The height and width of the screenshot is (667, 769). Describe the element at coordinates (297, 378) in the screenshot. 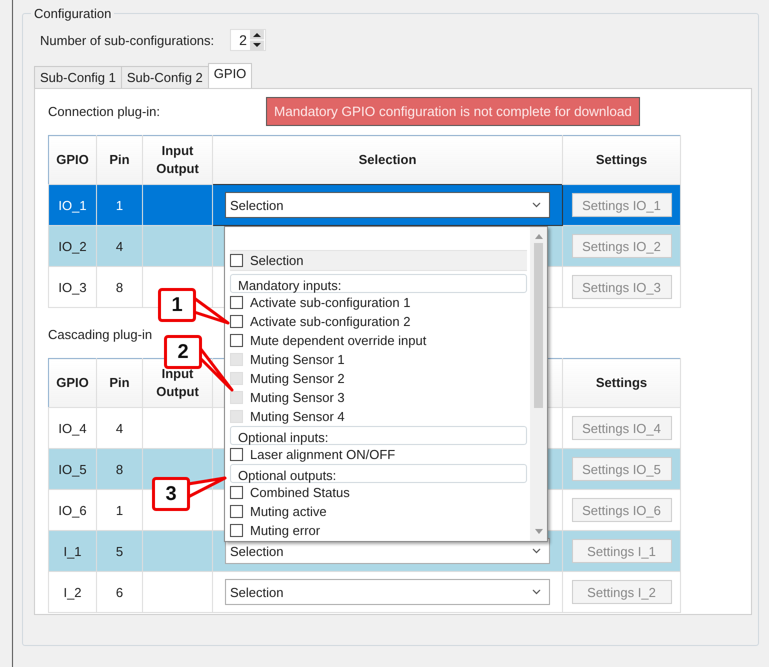

I see `option-label: Muting Sensor 2` at that location.